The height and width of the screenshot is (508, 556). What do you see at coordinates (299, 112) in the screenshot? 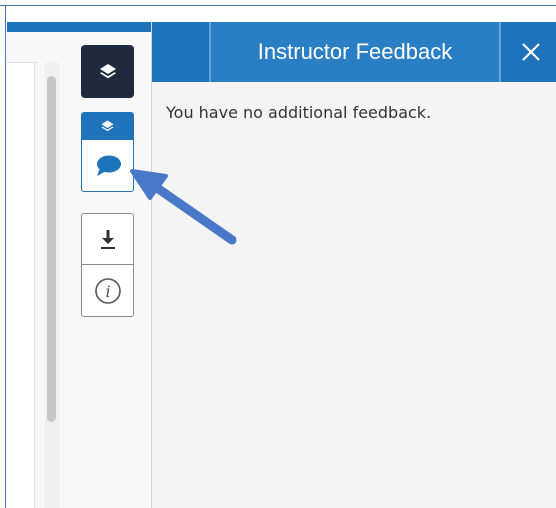
I see `feedback-message: You have no additional feedback.` at bounding box center [299, 112].